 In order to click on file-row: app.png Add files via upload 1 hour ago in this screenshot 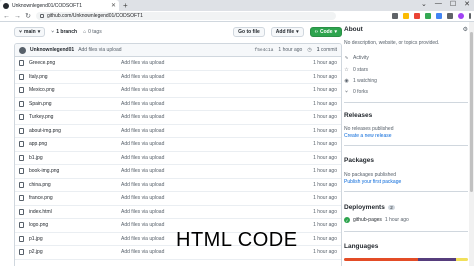, I will do `click(178, 145)`.